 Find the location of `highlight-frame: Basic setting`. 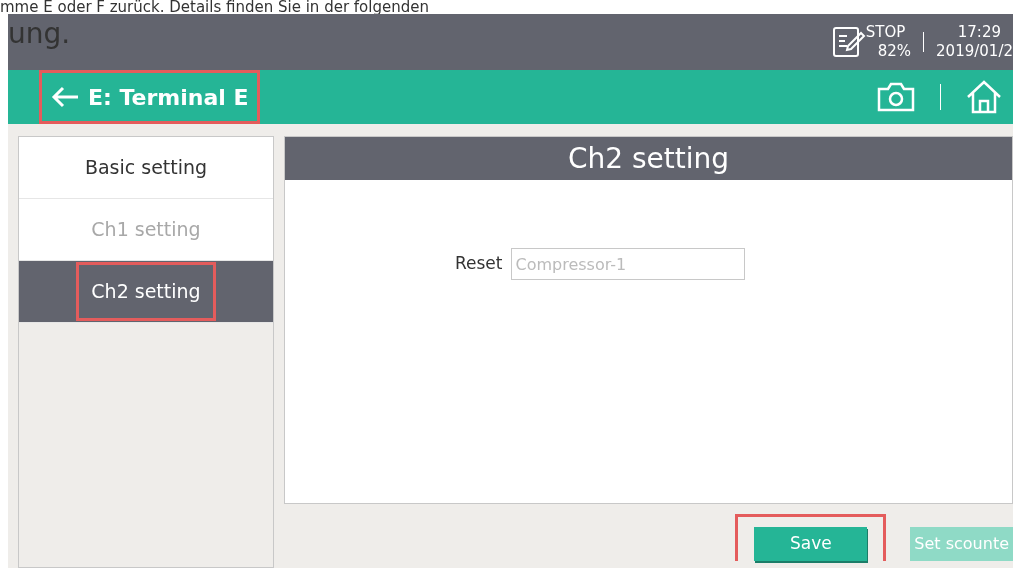

highlight-frame: Basic setting is located at coordinates (146, 167).